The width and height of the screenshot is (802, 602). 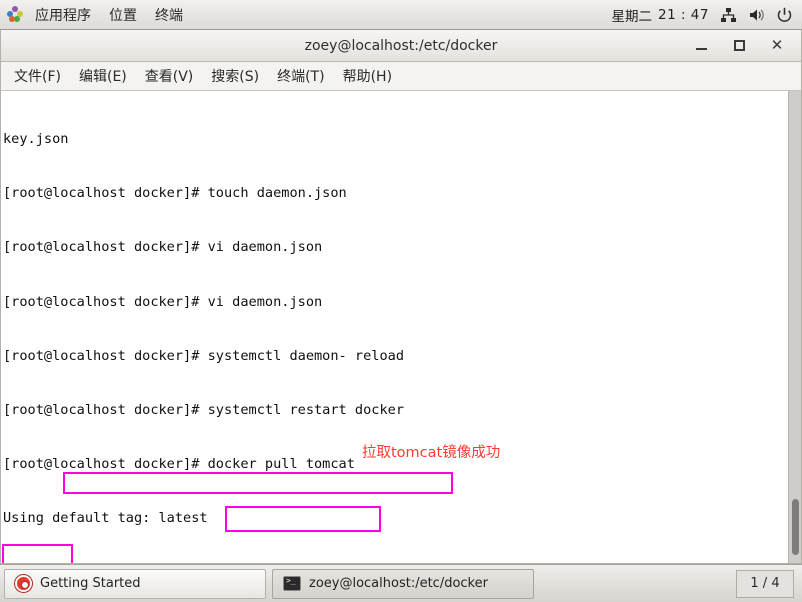 I want to click on clock-day: 星期二, so click(x=632, y=16).